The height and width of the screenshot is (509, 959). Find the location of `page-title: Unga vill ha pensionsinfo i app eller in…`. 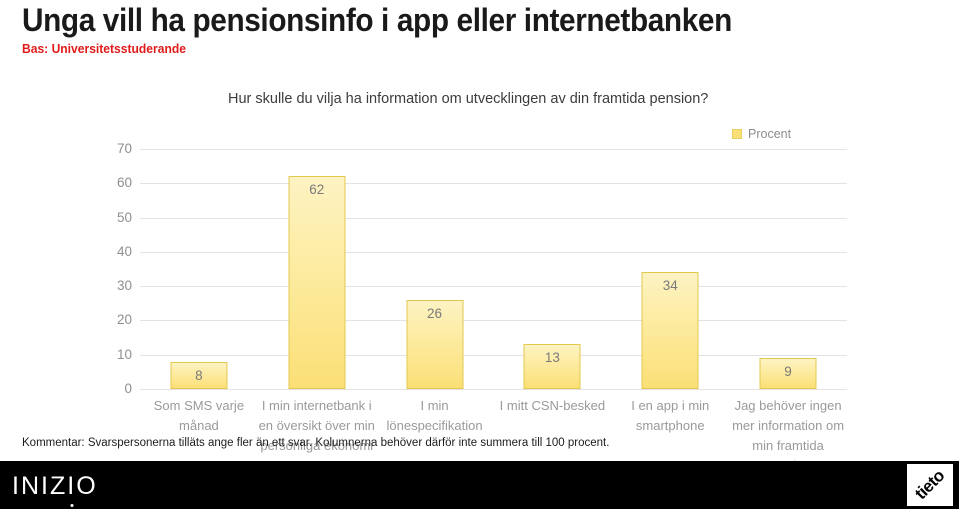

page-title: Unga vill ha pensionsinfo i app eller in… is located at coordinates (377, 20).